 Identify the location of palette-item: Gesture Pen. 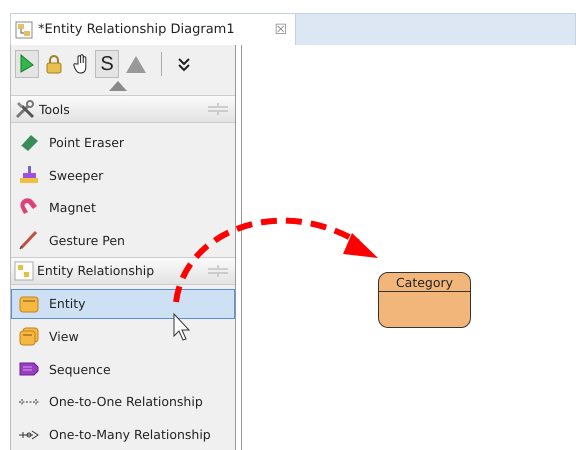
(123, 240).